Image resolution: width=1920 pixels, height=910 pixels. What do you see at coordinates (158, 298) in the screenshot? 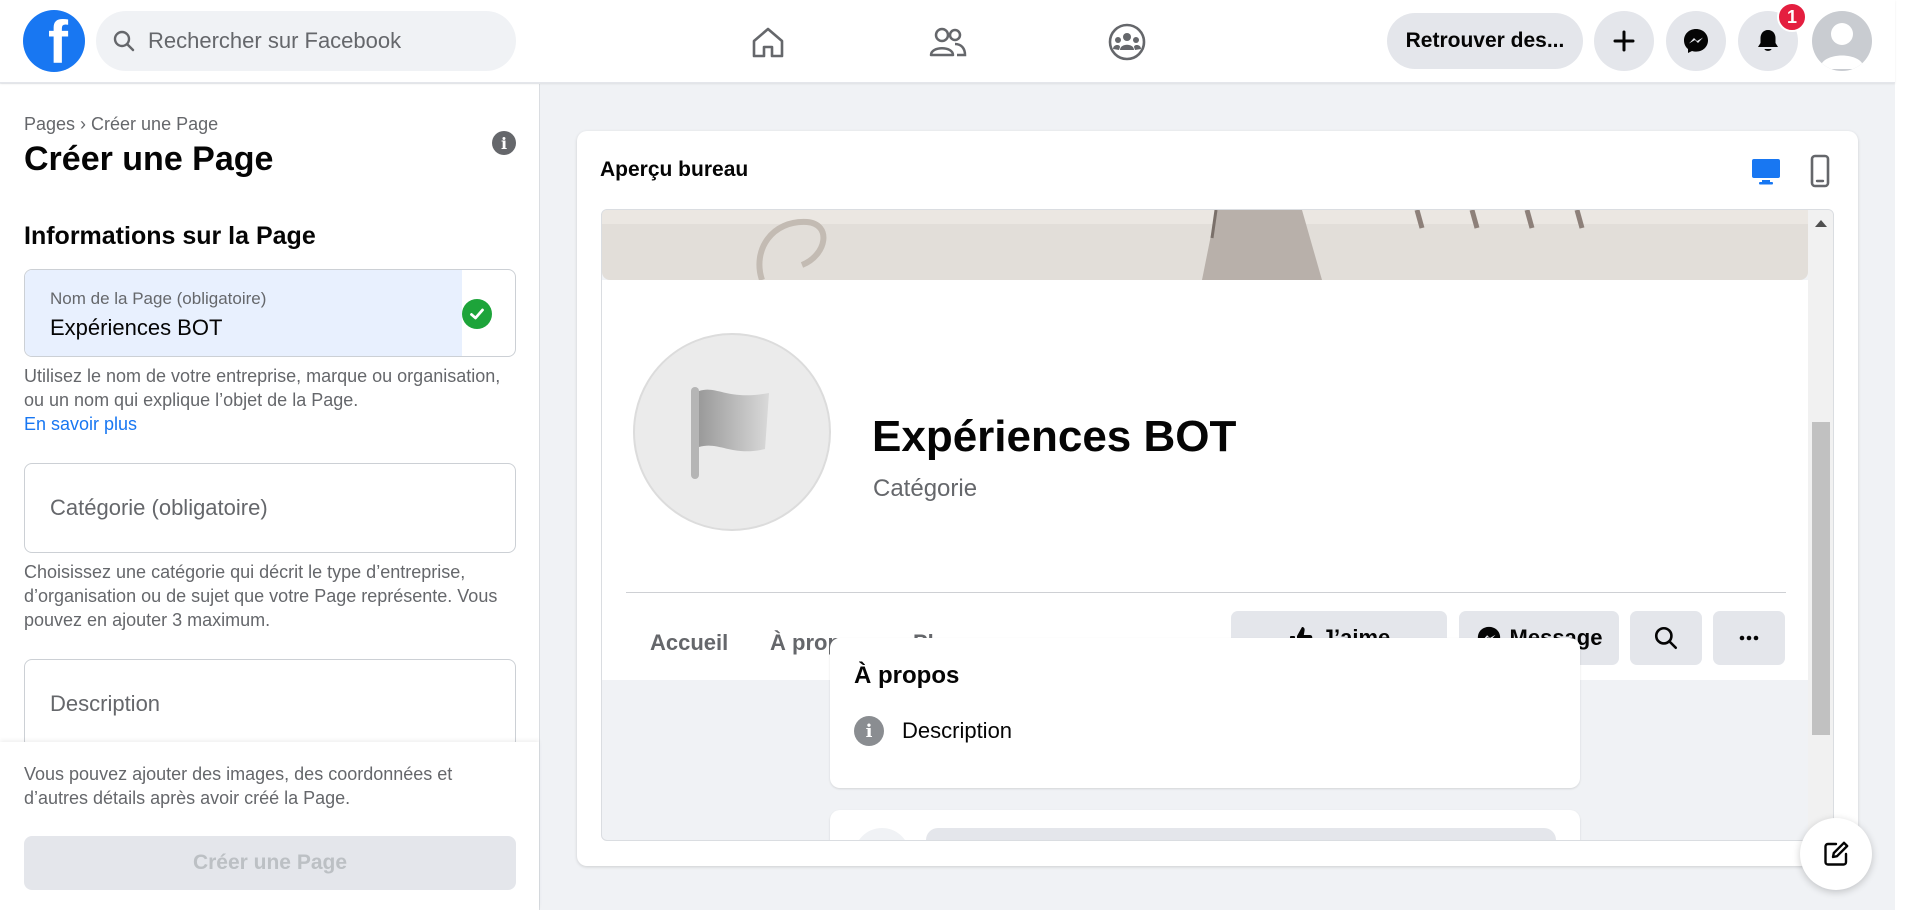
I see `page-name-label: Nom de la Page (obligatoire)` at bounding box center [158, 298].